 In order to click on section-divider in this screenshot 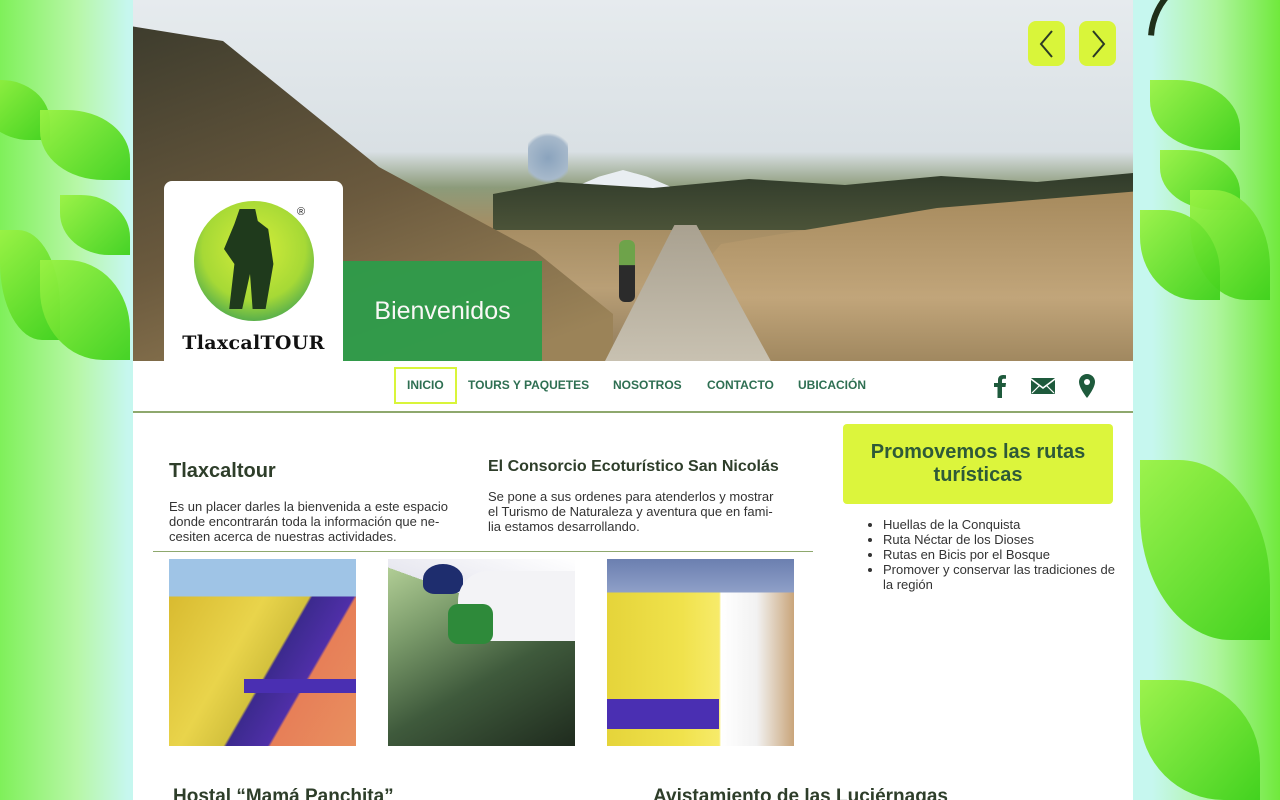, I will do `click(483, 551)`.